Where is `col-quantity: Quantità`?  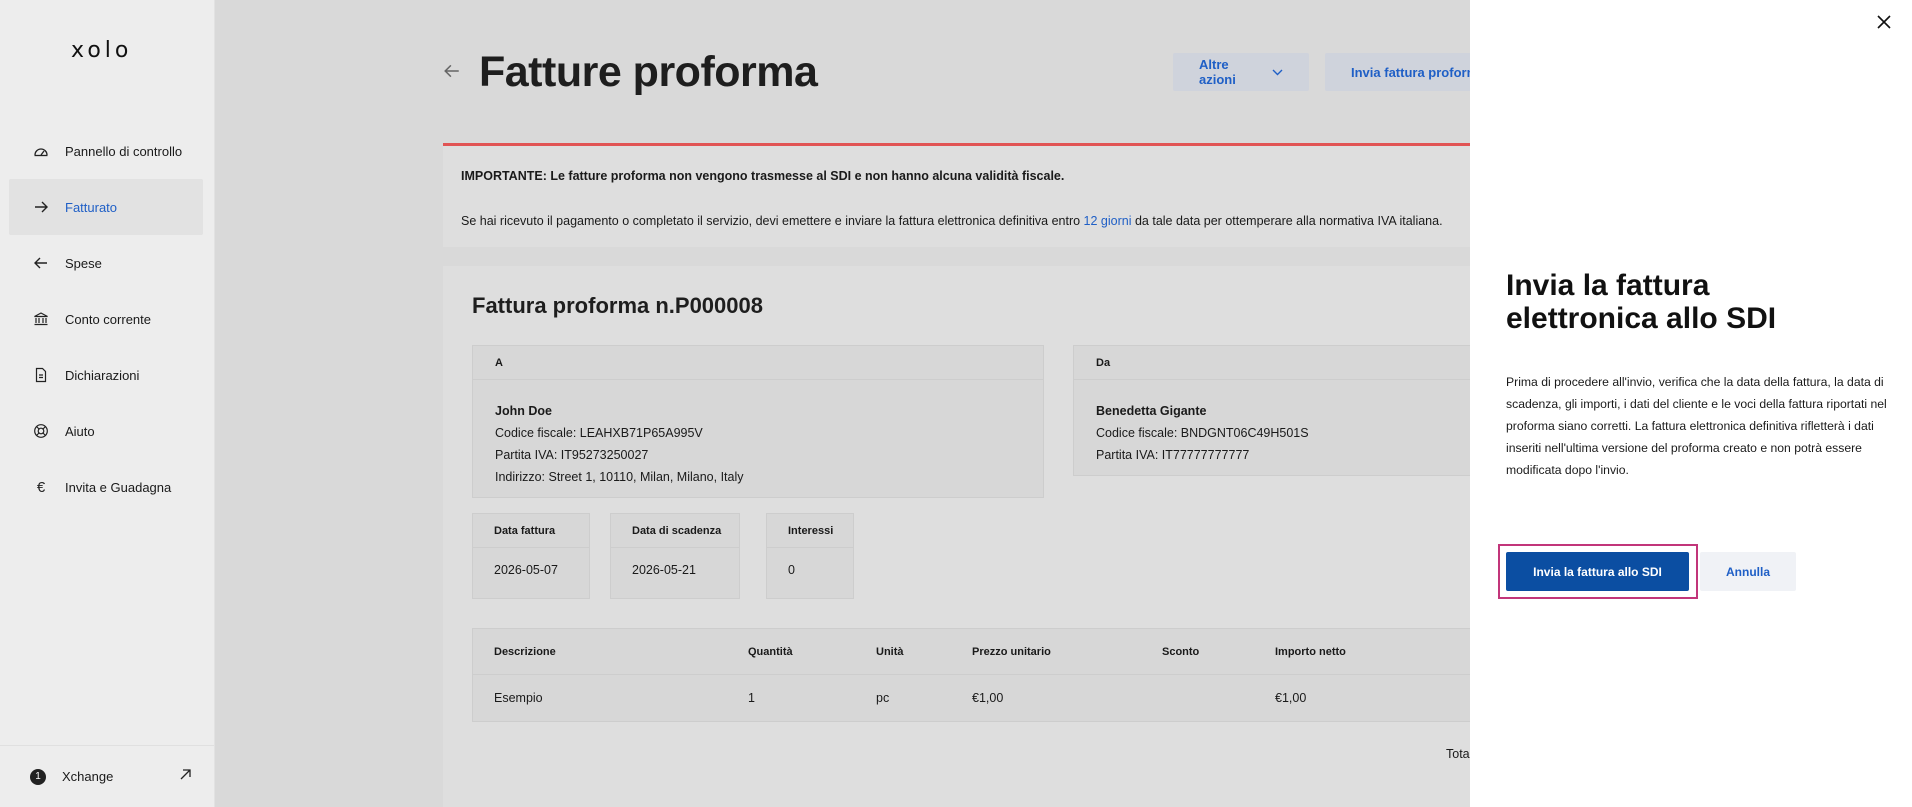
col-quantity: Quantità is located at coordinates (770, 652).